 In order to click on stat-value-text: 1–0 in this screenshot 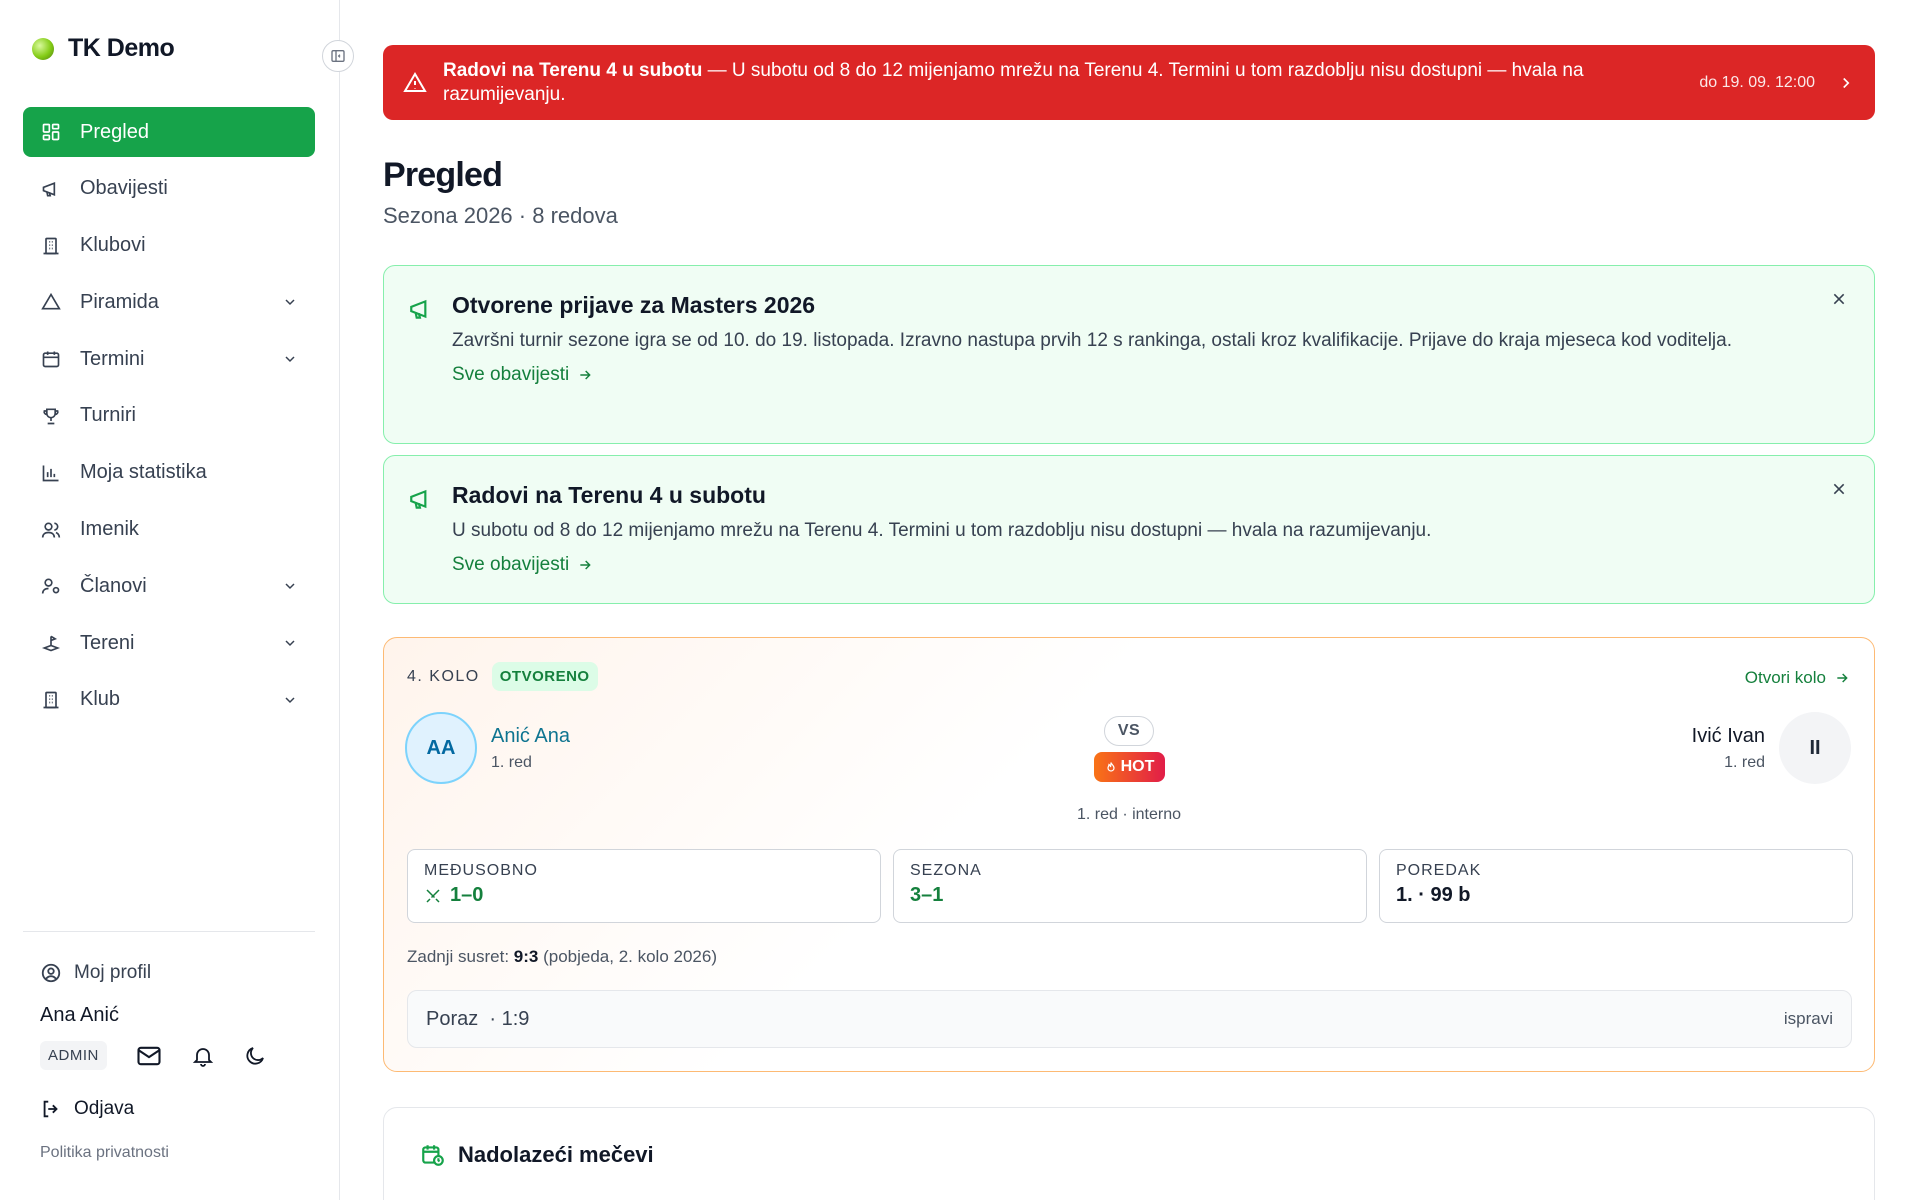, I will do `click(467, 895)`.